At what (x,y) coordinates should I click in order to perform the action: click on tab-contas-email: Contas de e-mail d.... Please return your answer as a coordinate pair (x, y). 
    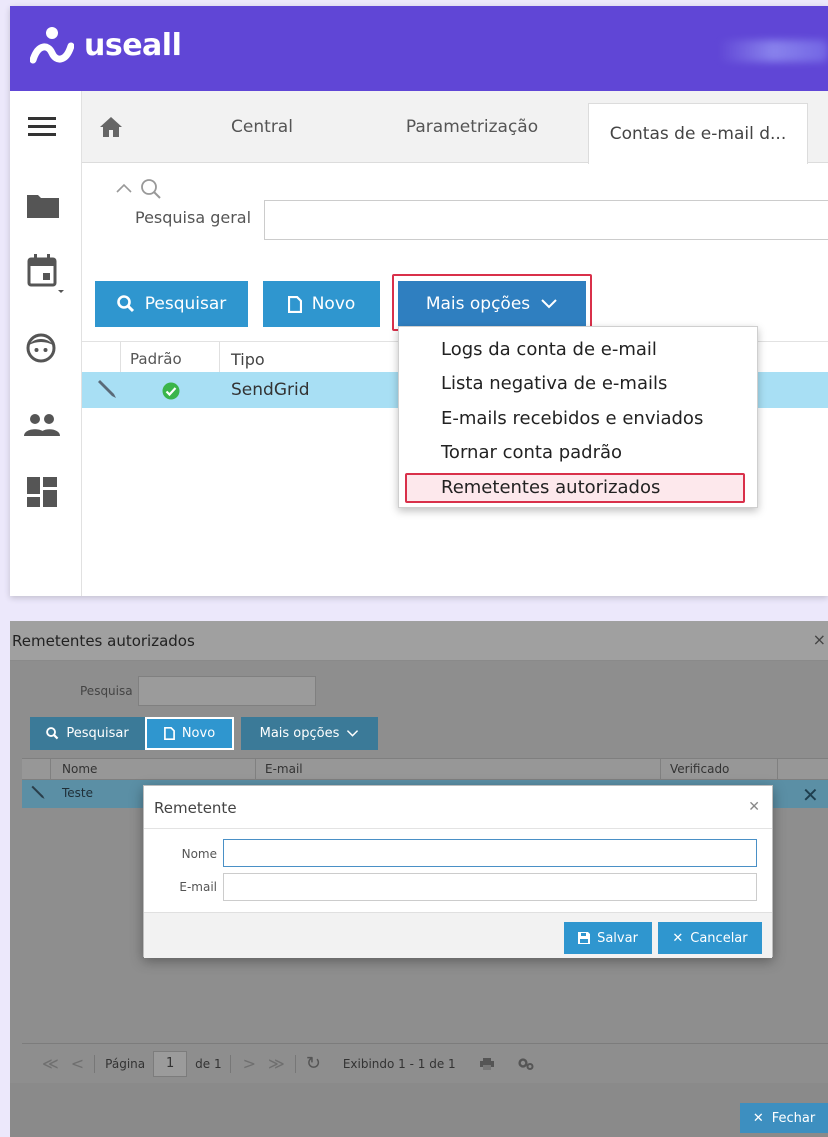
    Looking at the image, I should click on (698, 133).